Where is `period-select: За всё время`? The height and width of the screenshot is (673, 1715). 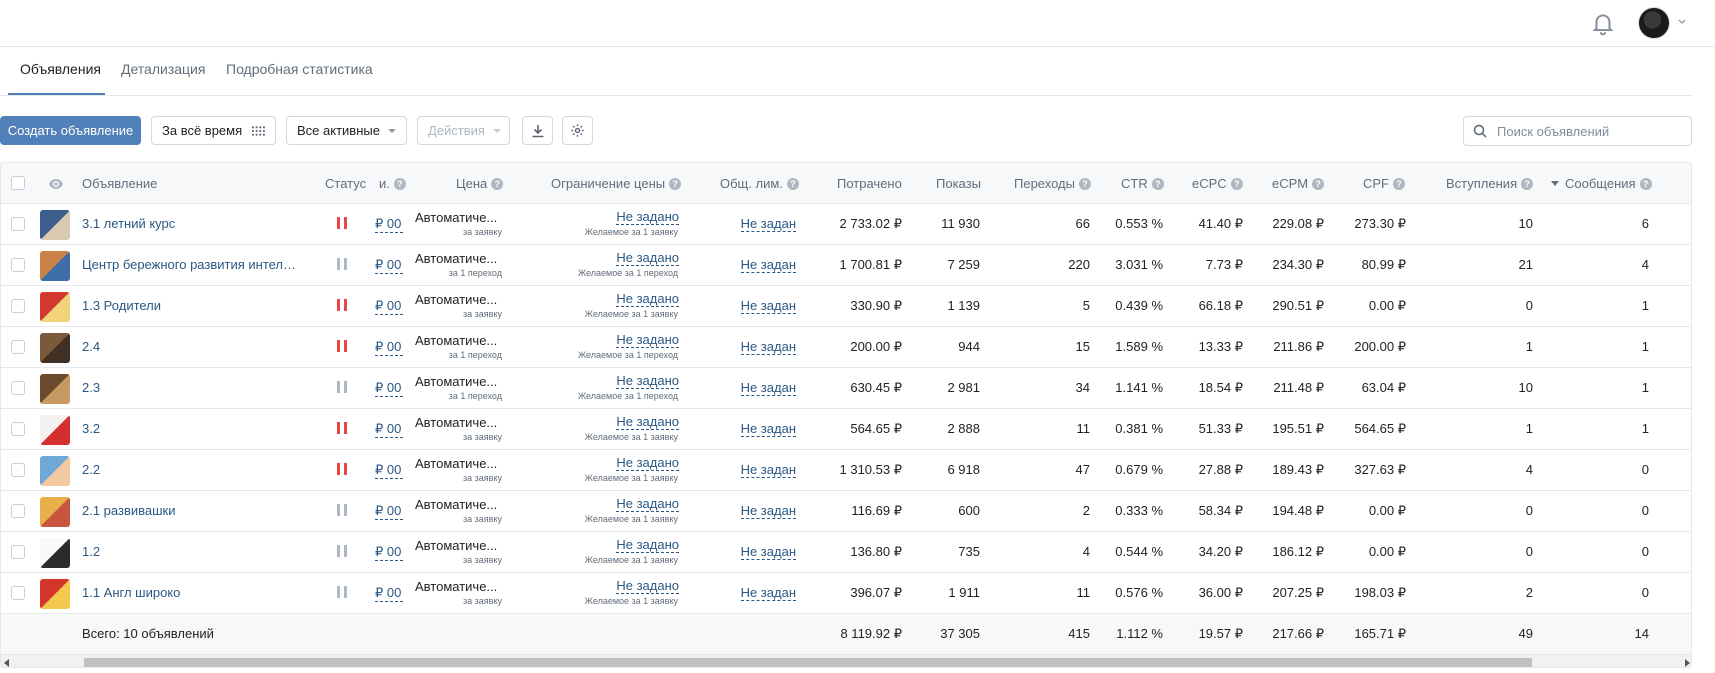
period-select: За всё время is located at coordinates (213, 130).